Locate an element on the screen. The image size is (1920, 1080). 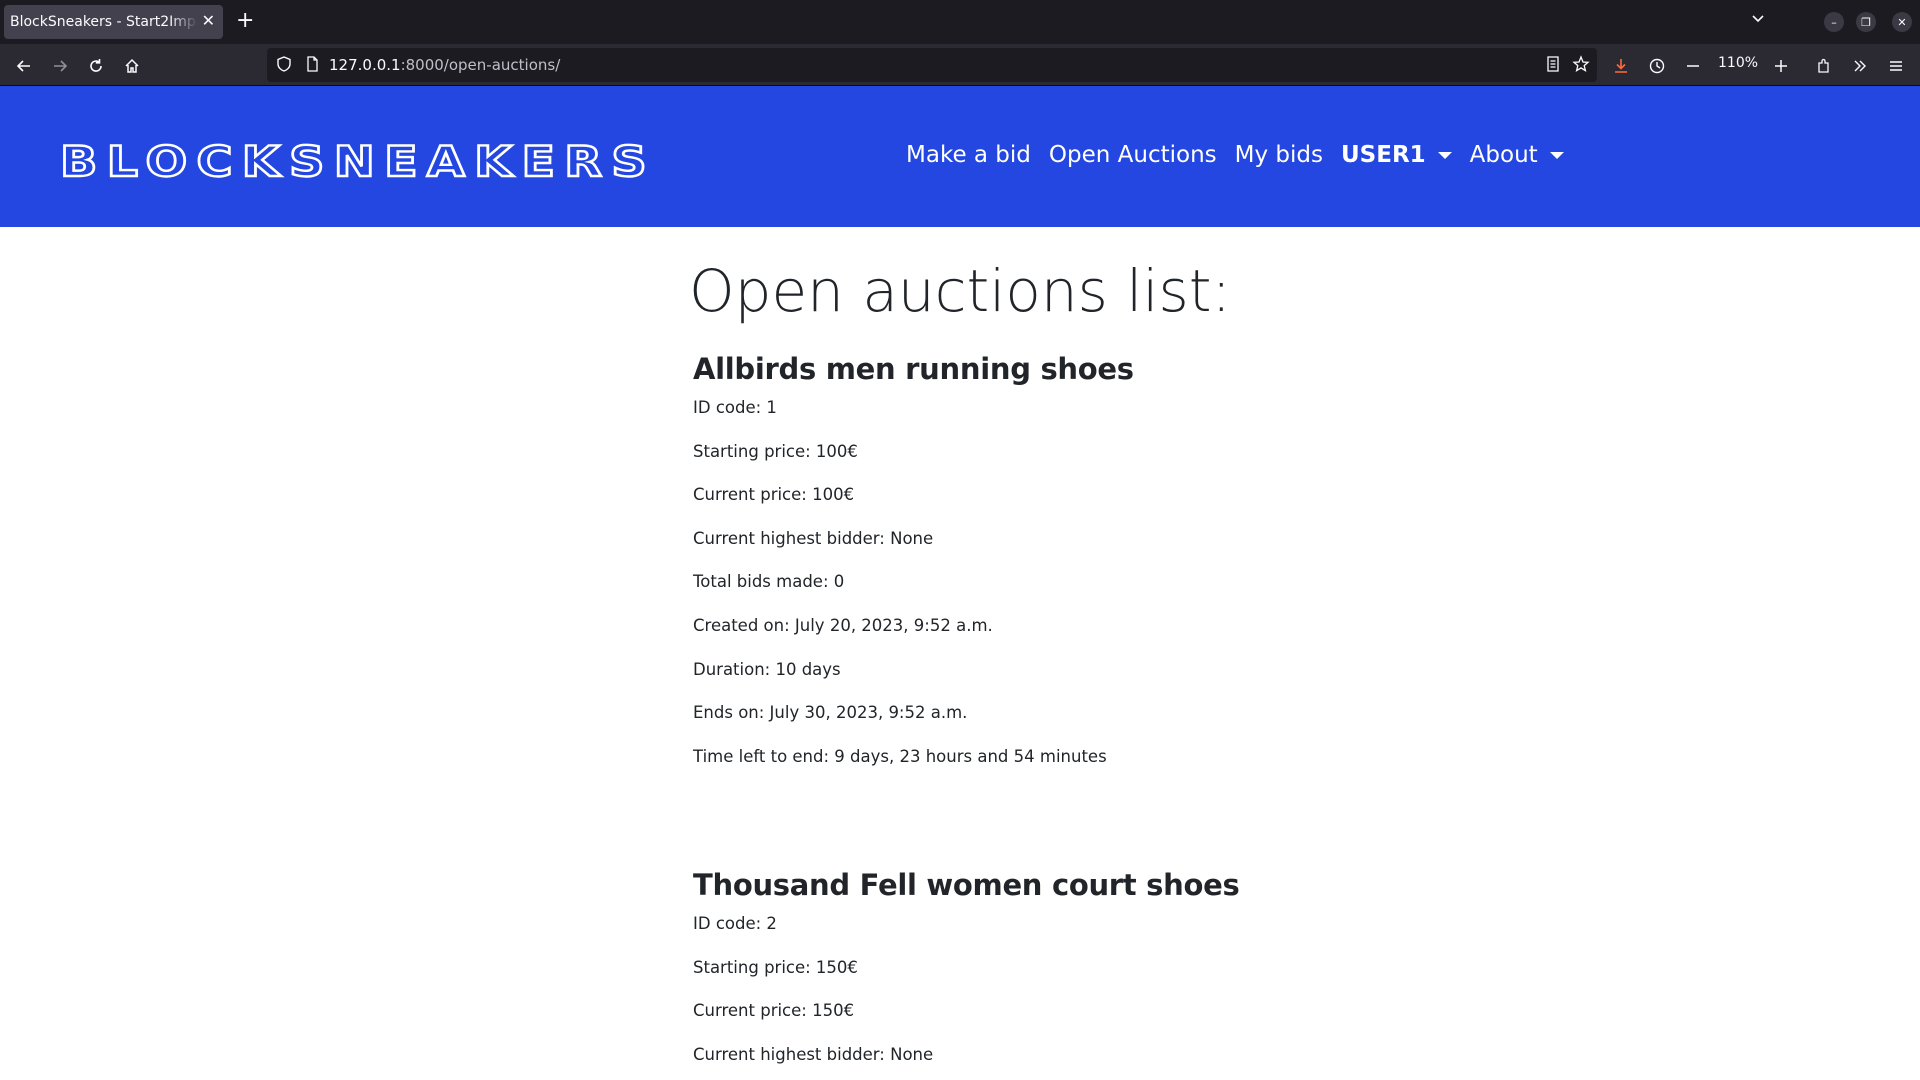
nav-open-auctions: Open Auctions is located at coordinates (1133, 155).